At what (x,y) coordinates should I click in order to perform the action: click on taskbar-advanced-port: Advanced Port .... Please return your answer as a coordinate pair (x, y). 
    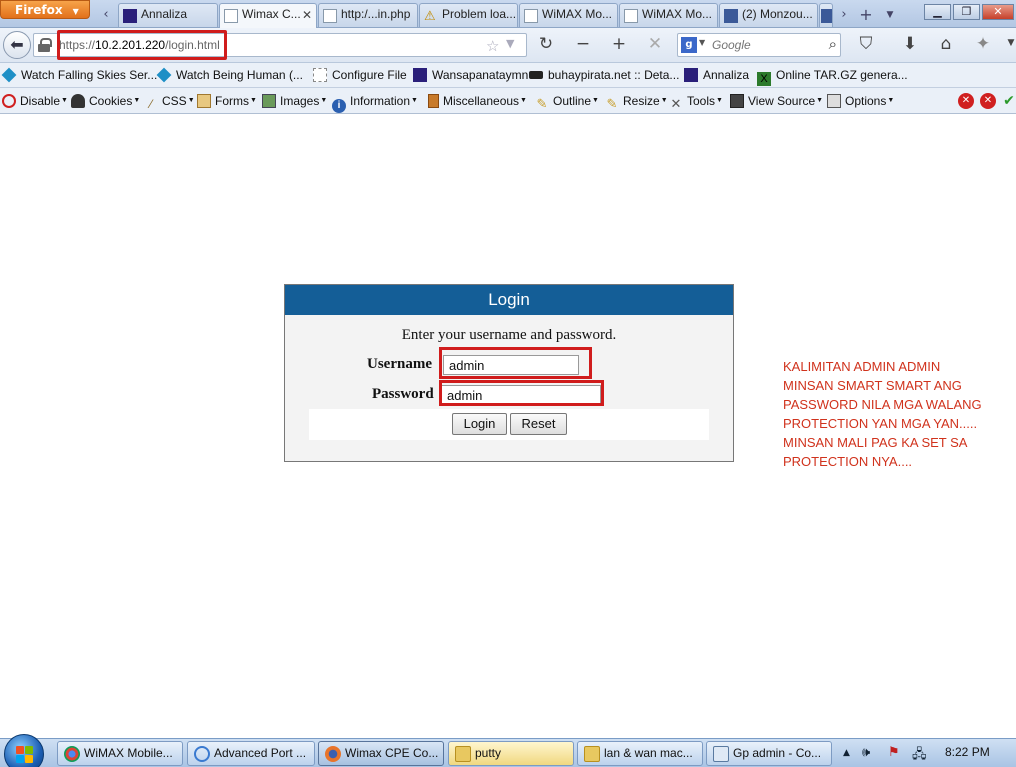
    Looking at the image, I should click on (251, 753).